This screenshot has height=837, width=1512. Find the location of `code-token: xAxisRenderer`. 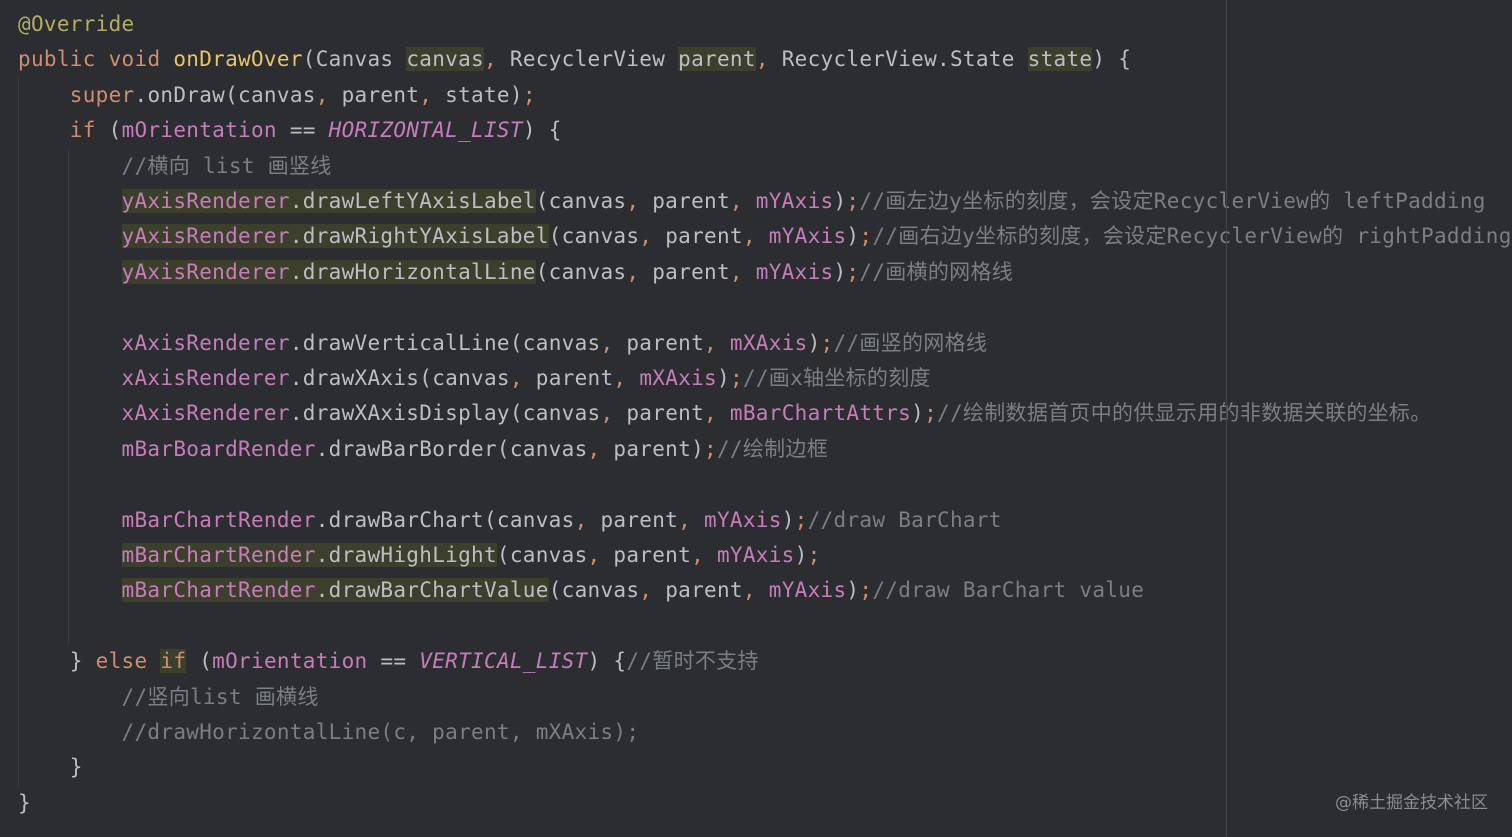

code-token: xAxisRenderer is located at coordinates (205, 342).